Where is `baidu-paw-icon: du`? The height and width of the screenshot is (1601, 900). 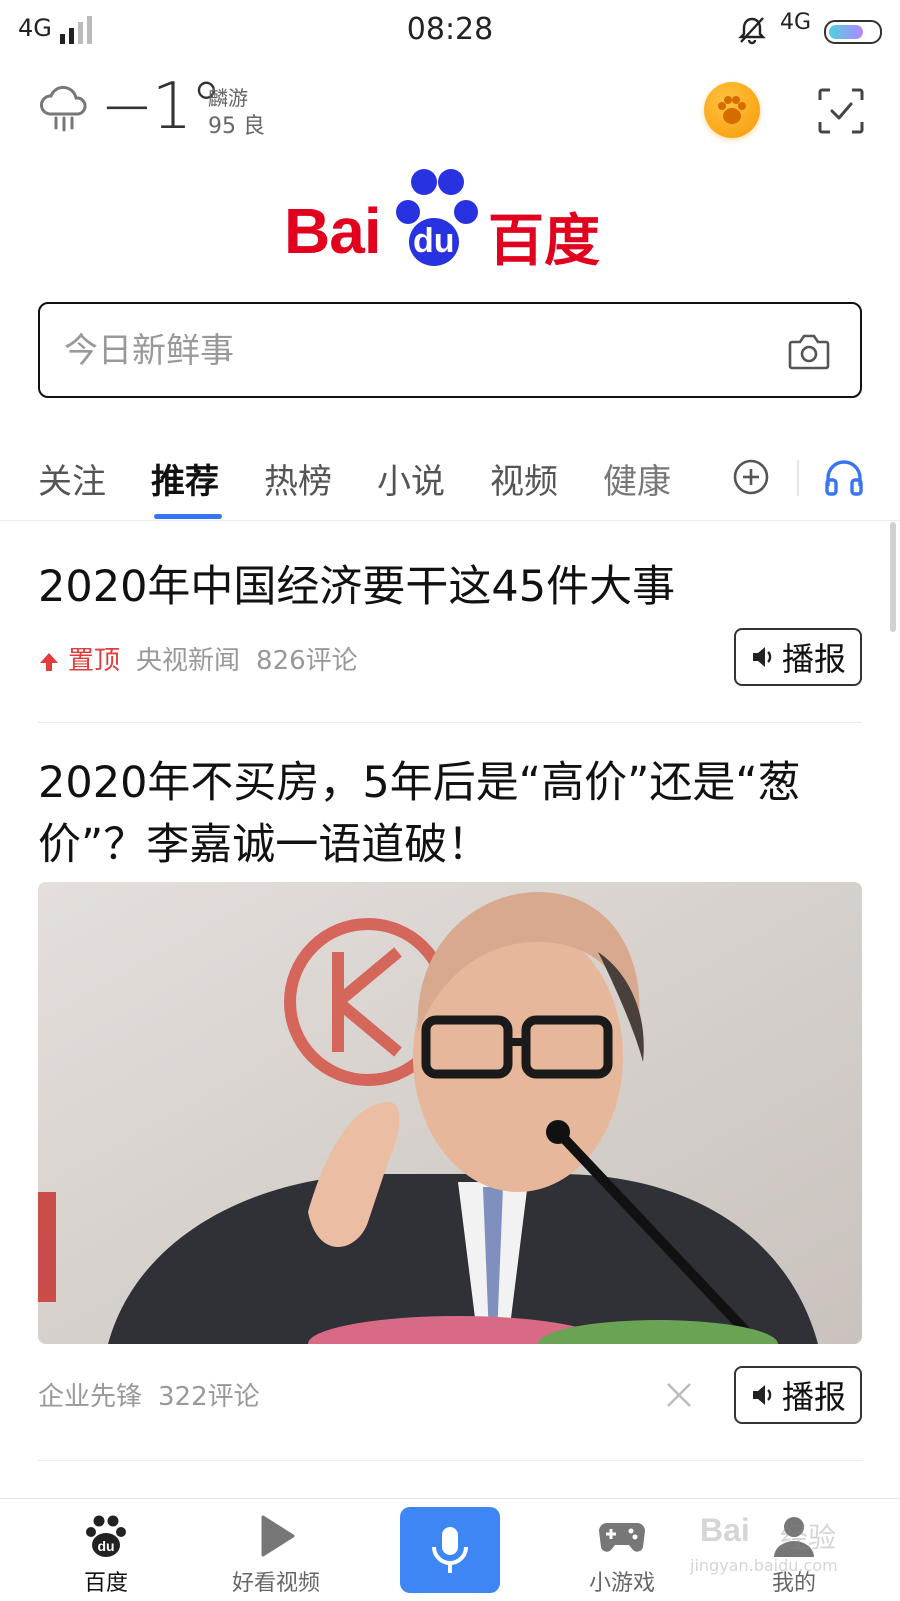 baidu-paw-icon: du is located at coordinates (106, 1536).